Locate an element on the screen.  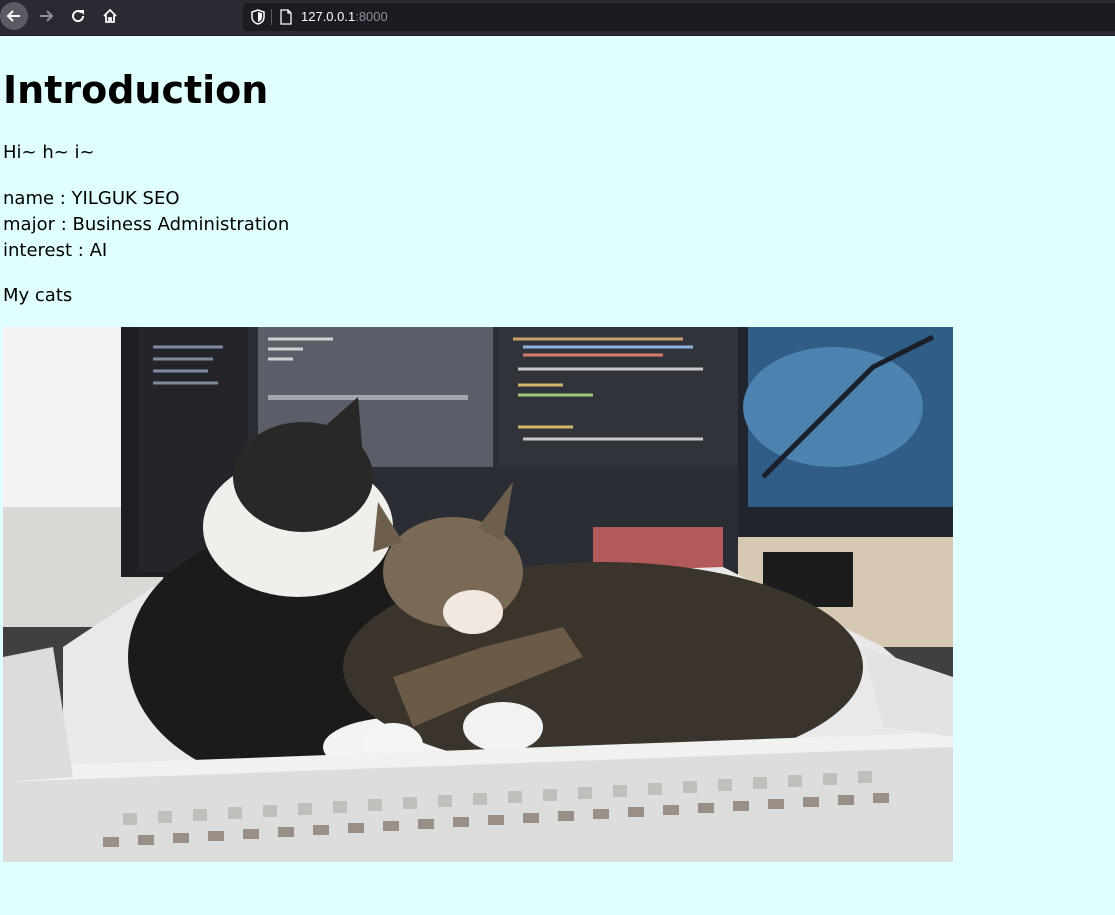
page-icon is located at coordinates (286, 17).